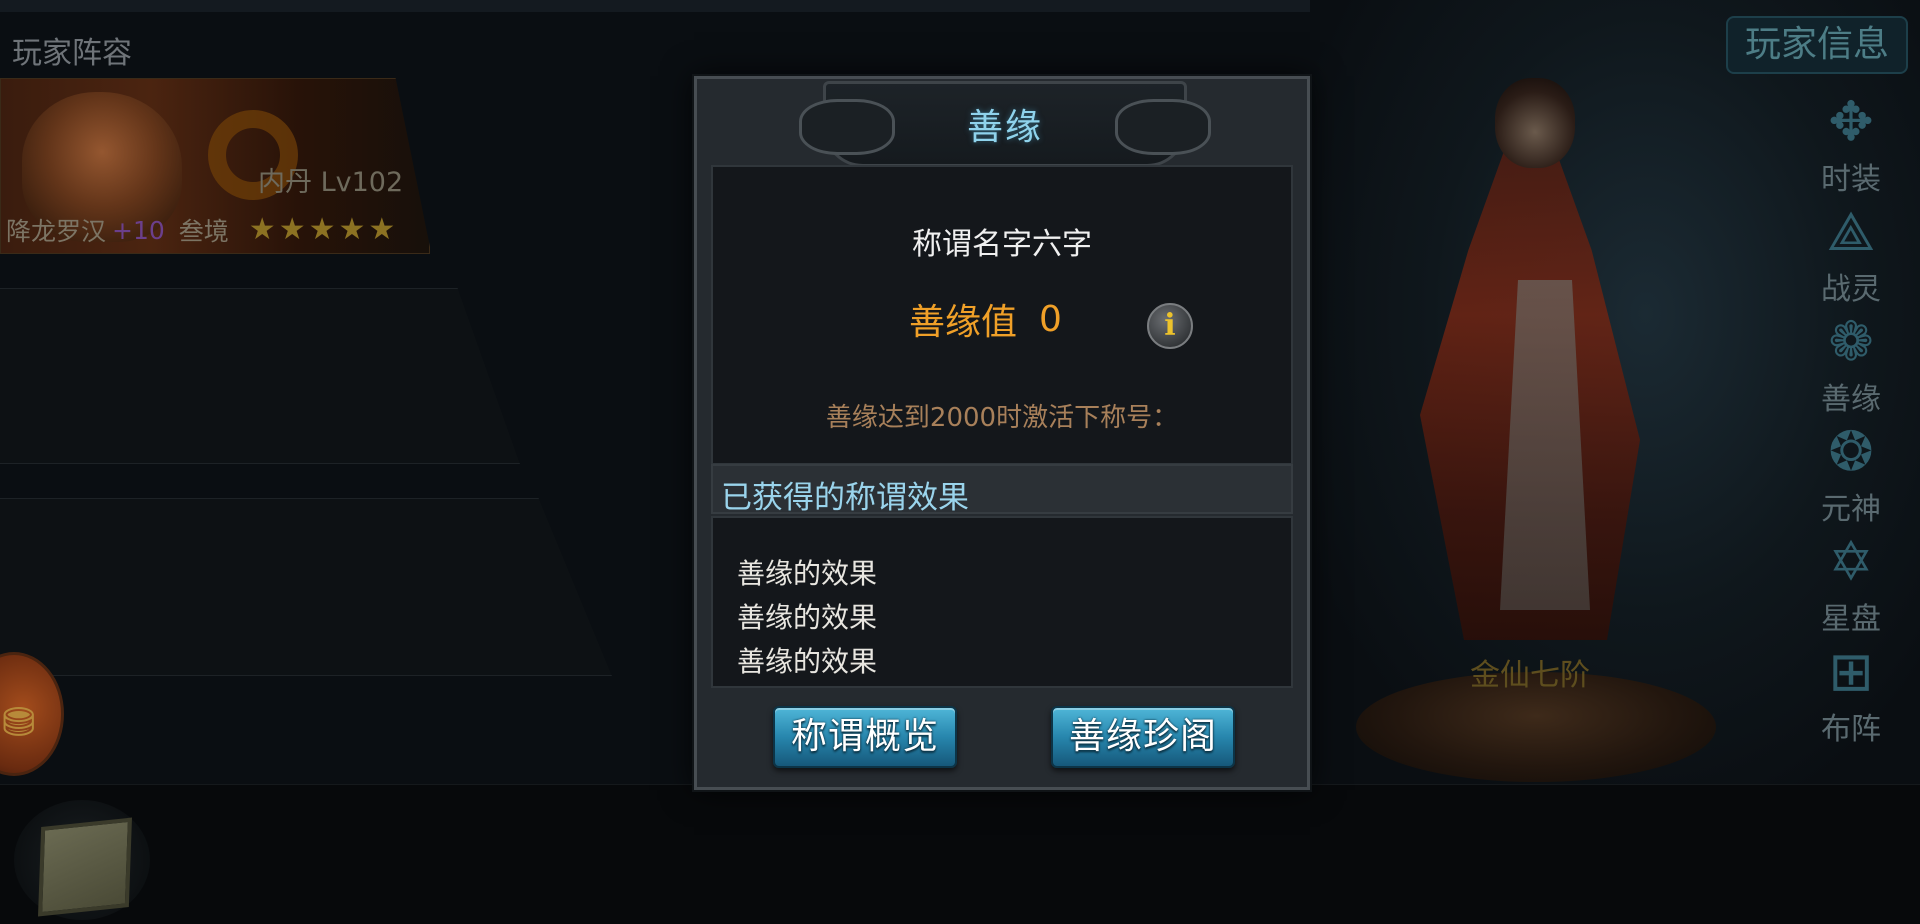  I want to click on flower-icon: ❁, so click(1851, 341).